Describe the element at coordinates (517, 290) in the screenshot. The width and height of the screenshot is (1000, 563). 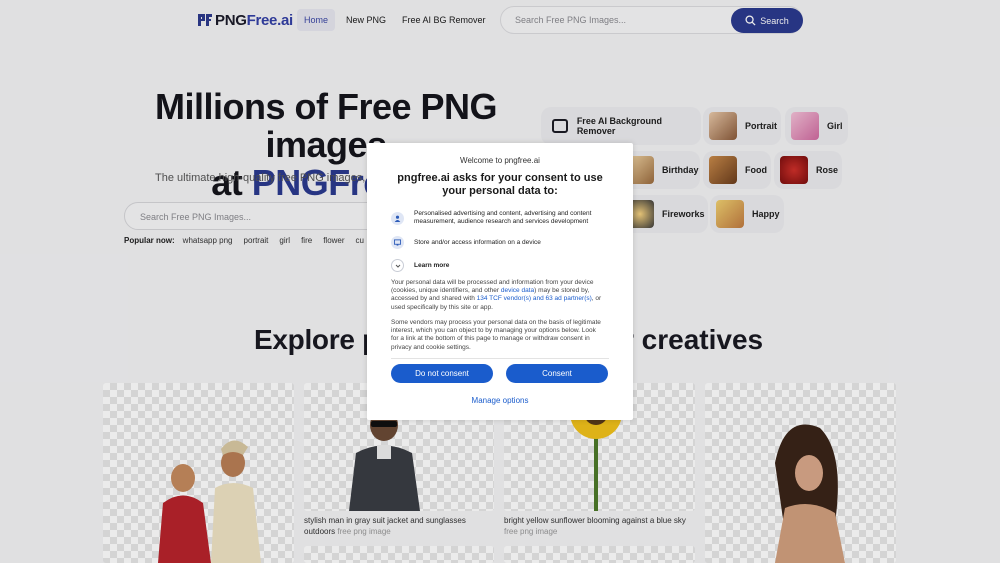
I see `device-data-link: device data` at that location.